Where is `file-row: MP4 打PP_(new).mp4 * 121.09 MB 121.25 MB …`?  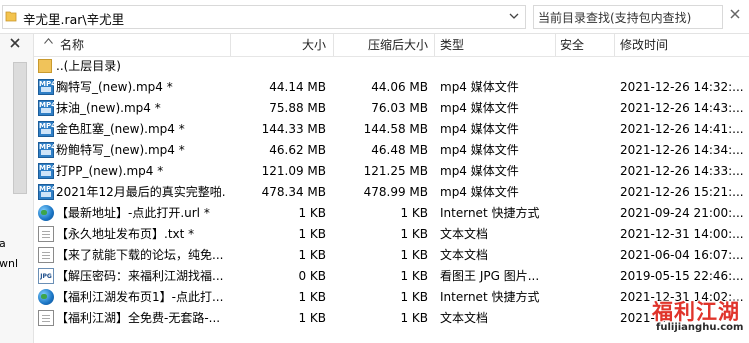
file-row: MP4 打PP_(new).mp4 * 121.09 MB 121.25 MB … is located at coordinates (391, 171).